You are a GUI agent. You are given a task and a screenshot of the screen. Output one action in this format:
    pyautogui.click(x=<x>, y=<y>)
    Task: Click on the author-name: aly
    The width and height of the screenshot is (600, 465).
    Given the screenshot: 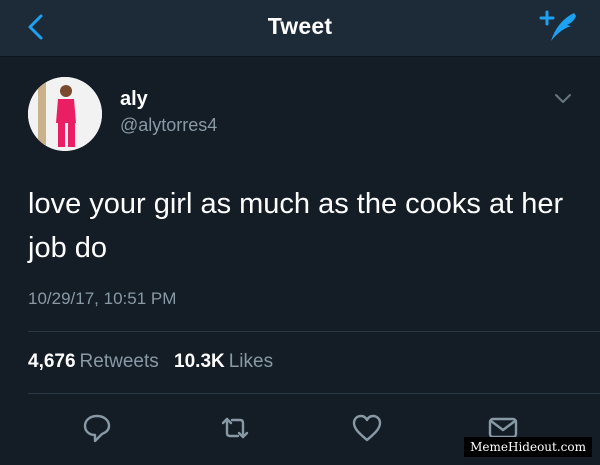 What is the action you would take?
    pyautogui.click(x=134, y=99)
    